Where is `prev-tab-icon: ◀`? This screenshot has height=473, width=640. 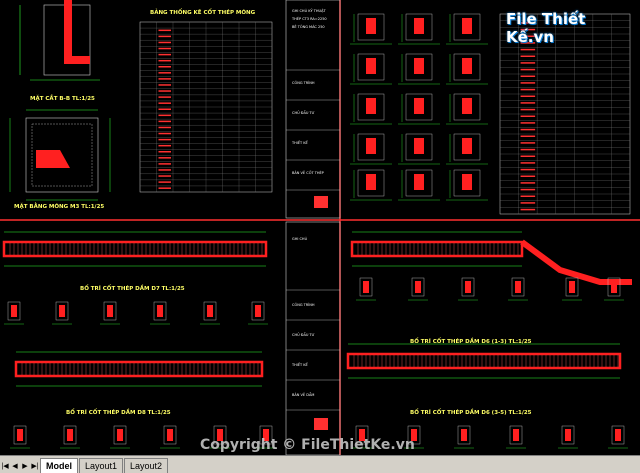
prev-tab-icon: ◀ is located at coordinates (15, 466).